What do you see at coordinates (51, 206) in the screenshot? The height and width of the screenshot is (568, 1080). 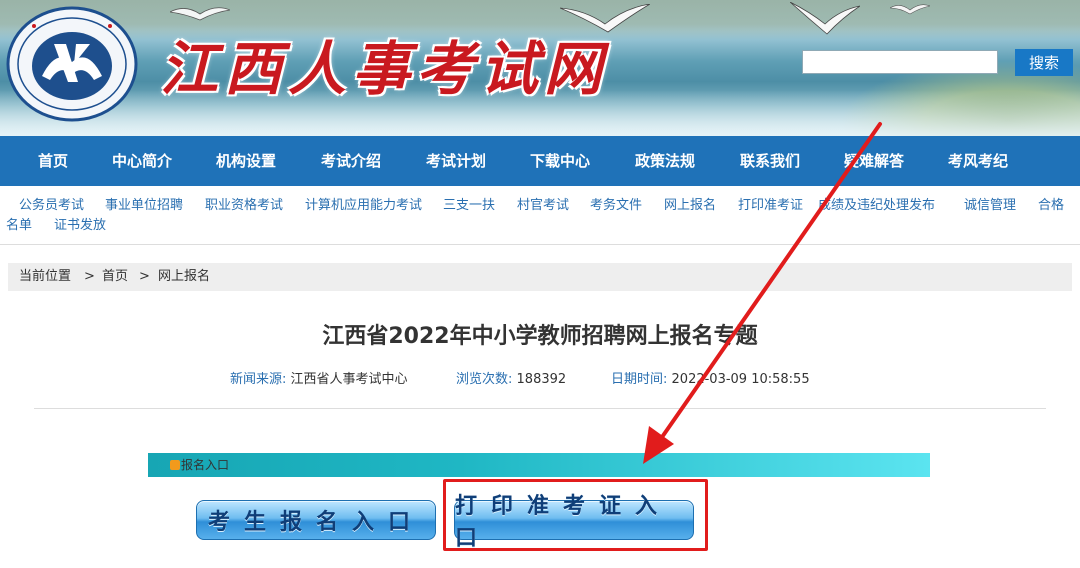 I see `subnav-link: 公务员考试` at bounding box center [51, 206].